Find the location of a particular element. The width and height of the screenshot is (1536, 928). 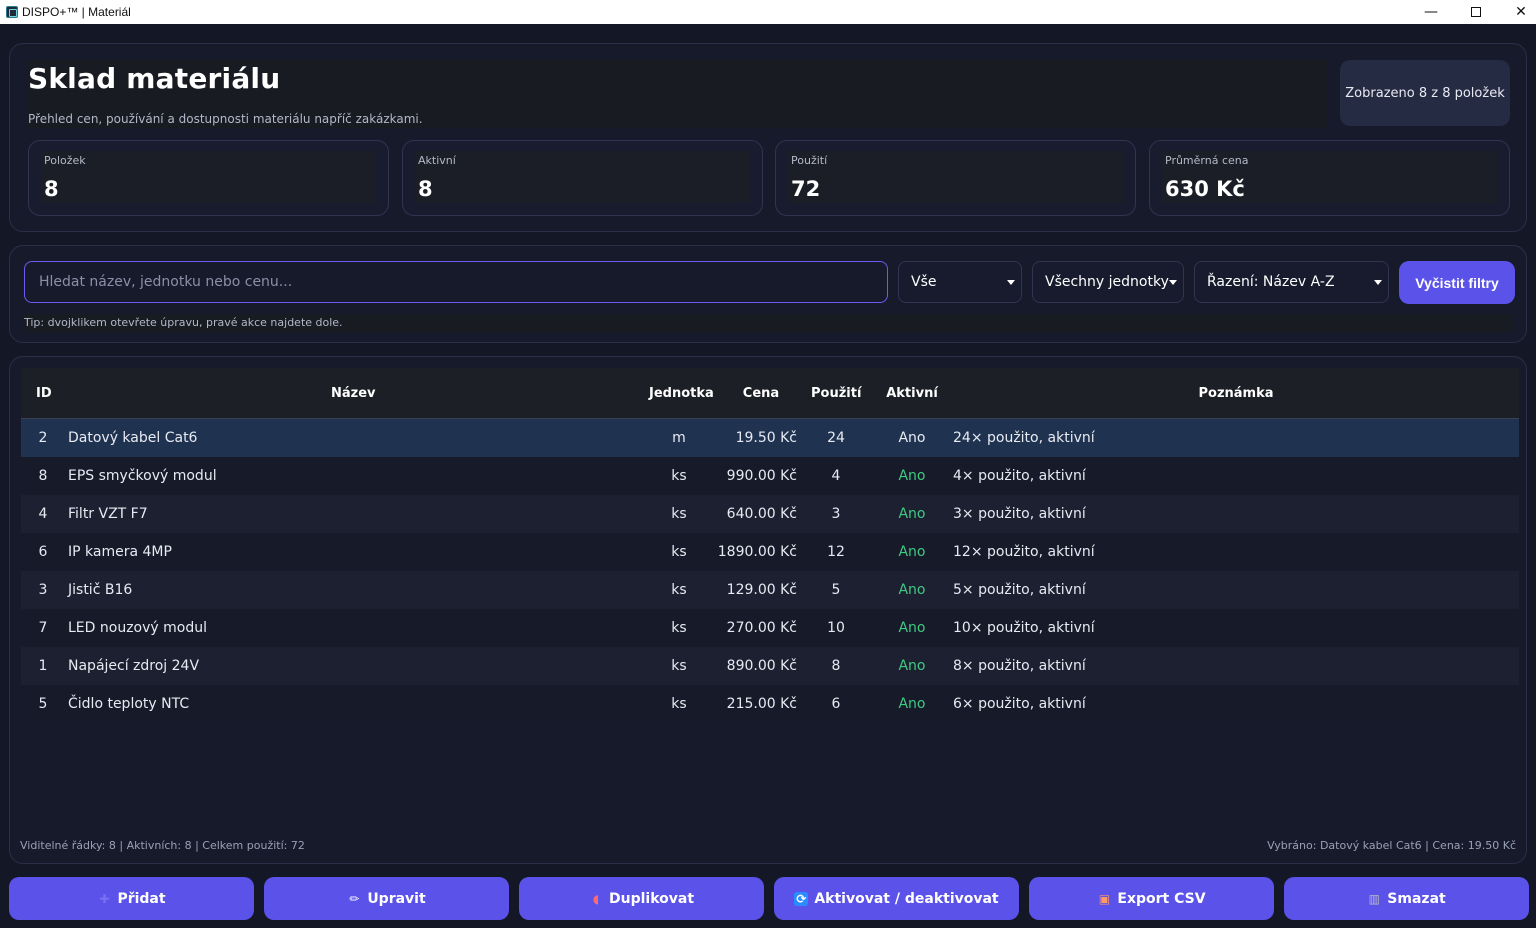

cell-name: Filtr VZT F7 is located at coordinates (108, 514).